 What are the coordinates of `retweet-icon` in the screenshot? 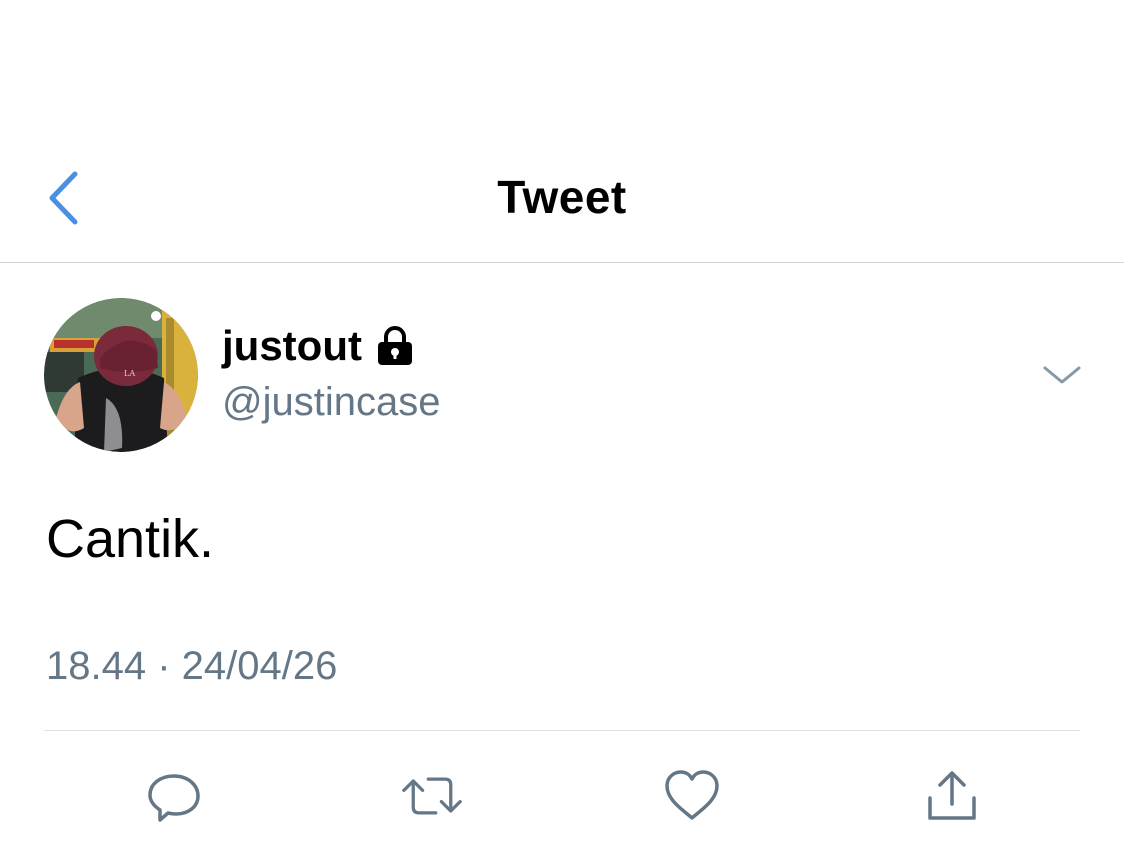 It's located at (432, 796).